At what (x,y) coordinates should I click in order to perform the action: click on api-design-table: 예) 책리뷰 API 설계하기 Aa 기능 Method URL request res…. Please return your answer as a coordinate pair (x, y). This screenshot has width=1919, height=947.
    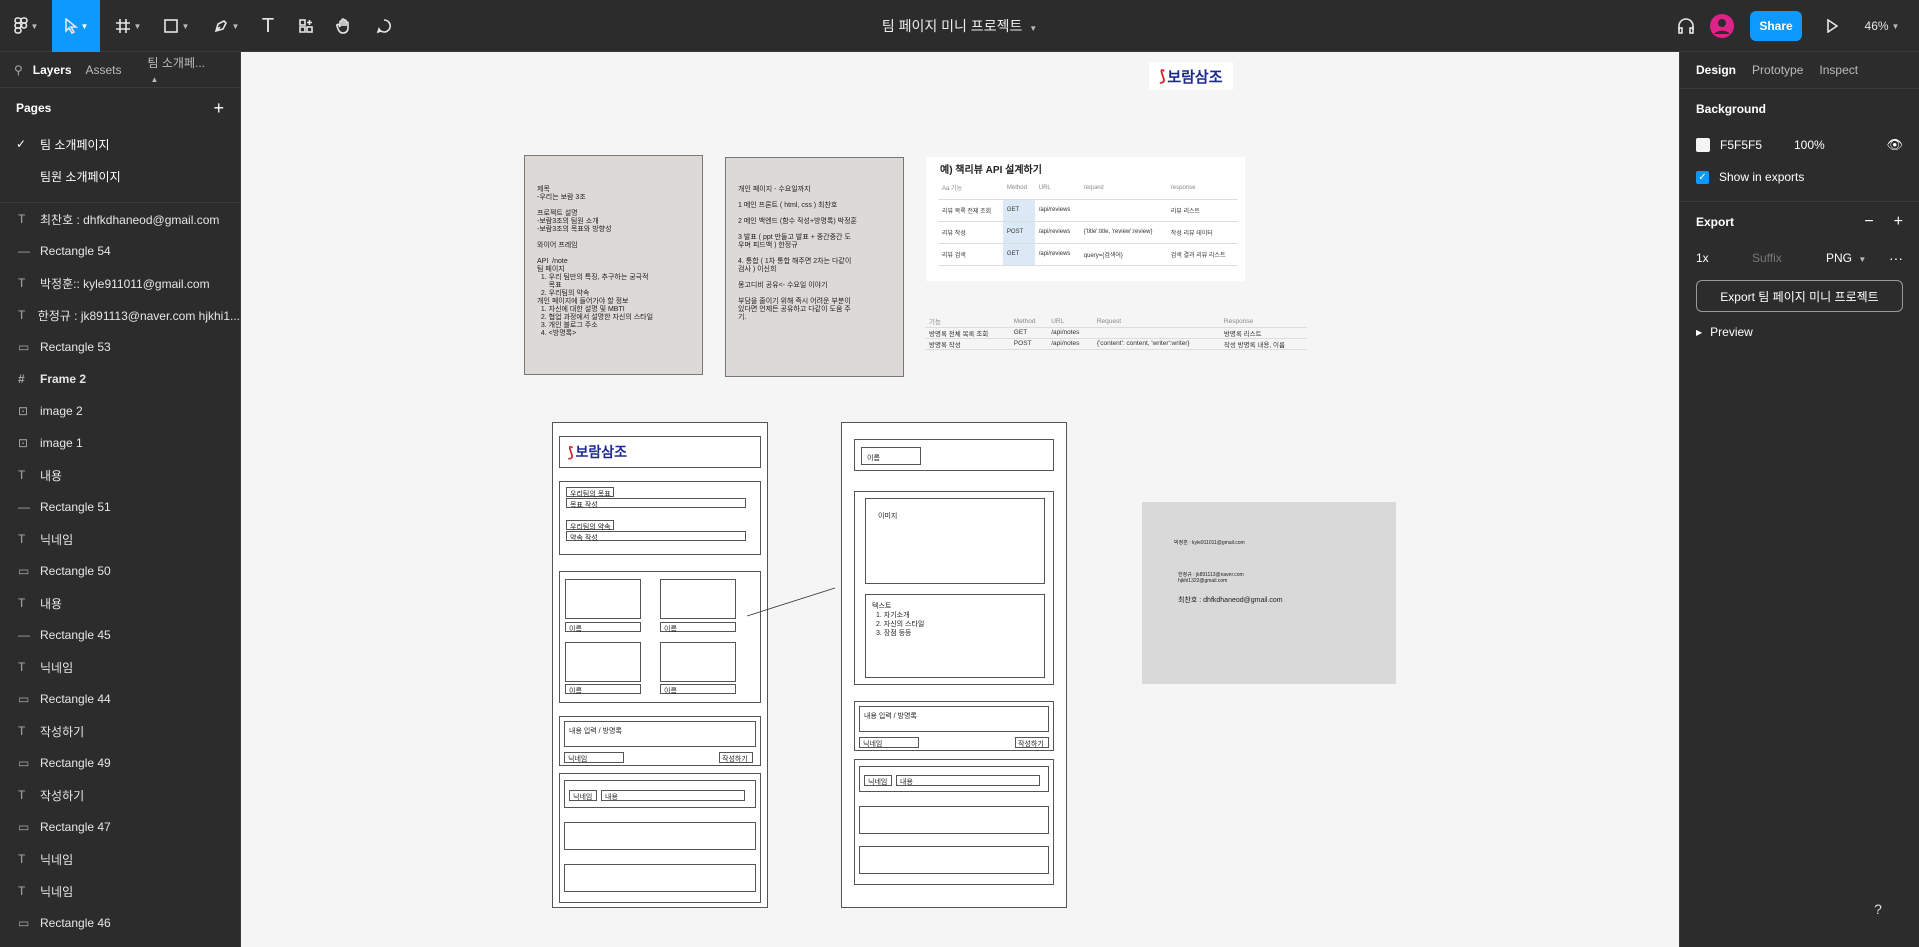
    Looking at the image, I should click on (1085, 219).